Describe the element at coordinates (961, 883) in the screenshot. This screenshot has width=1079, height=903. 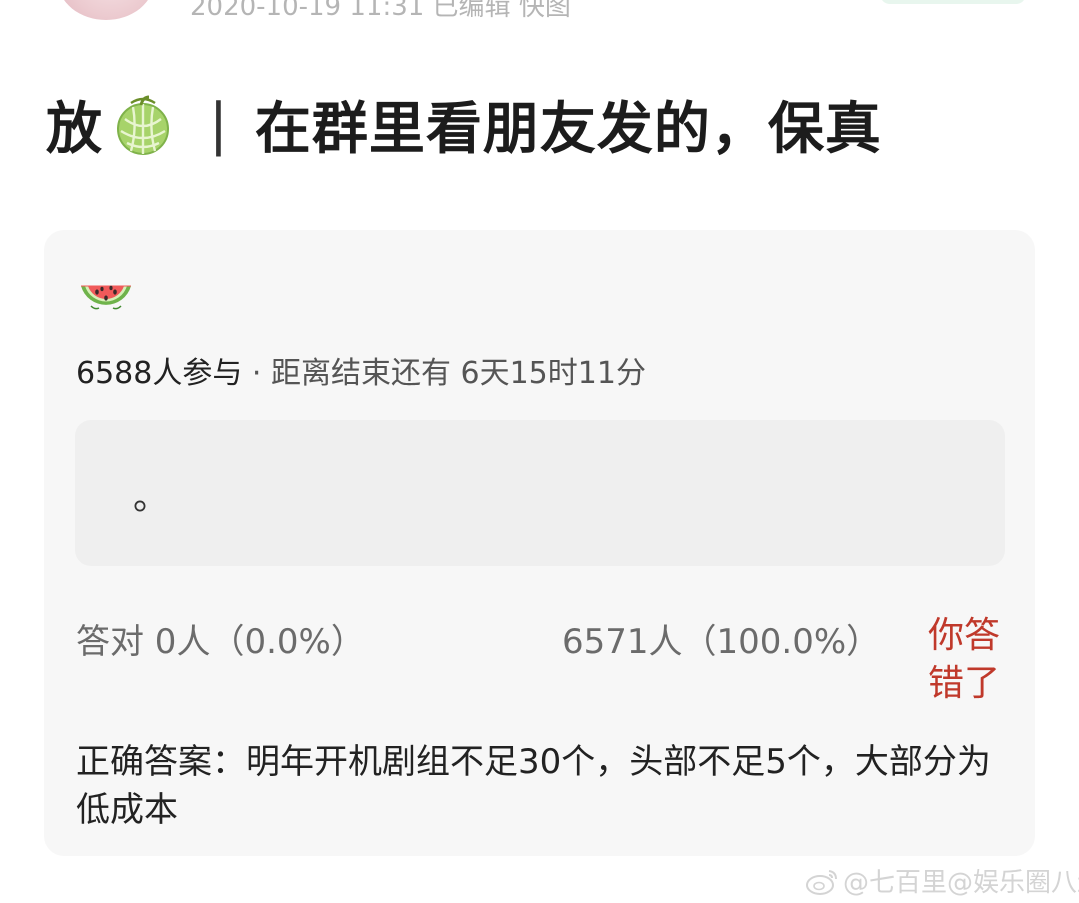
I see `watermark-text: @七百里@娱乐圈八卦` at that location.